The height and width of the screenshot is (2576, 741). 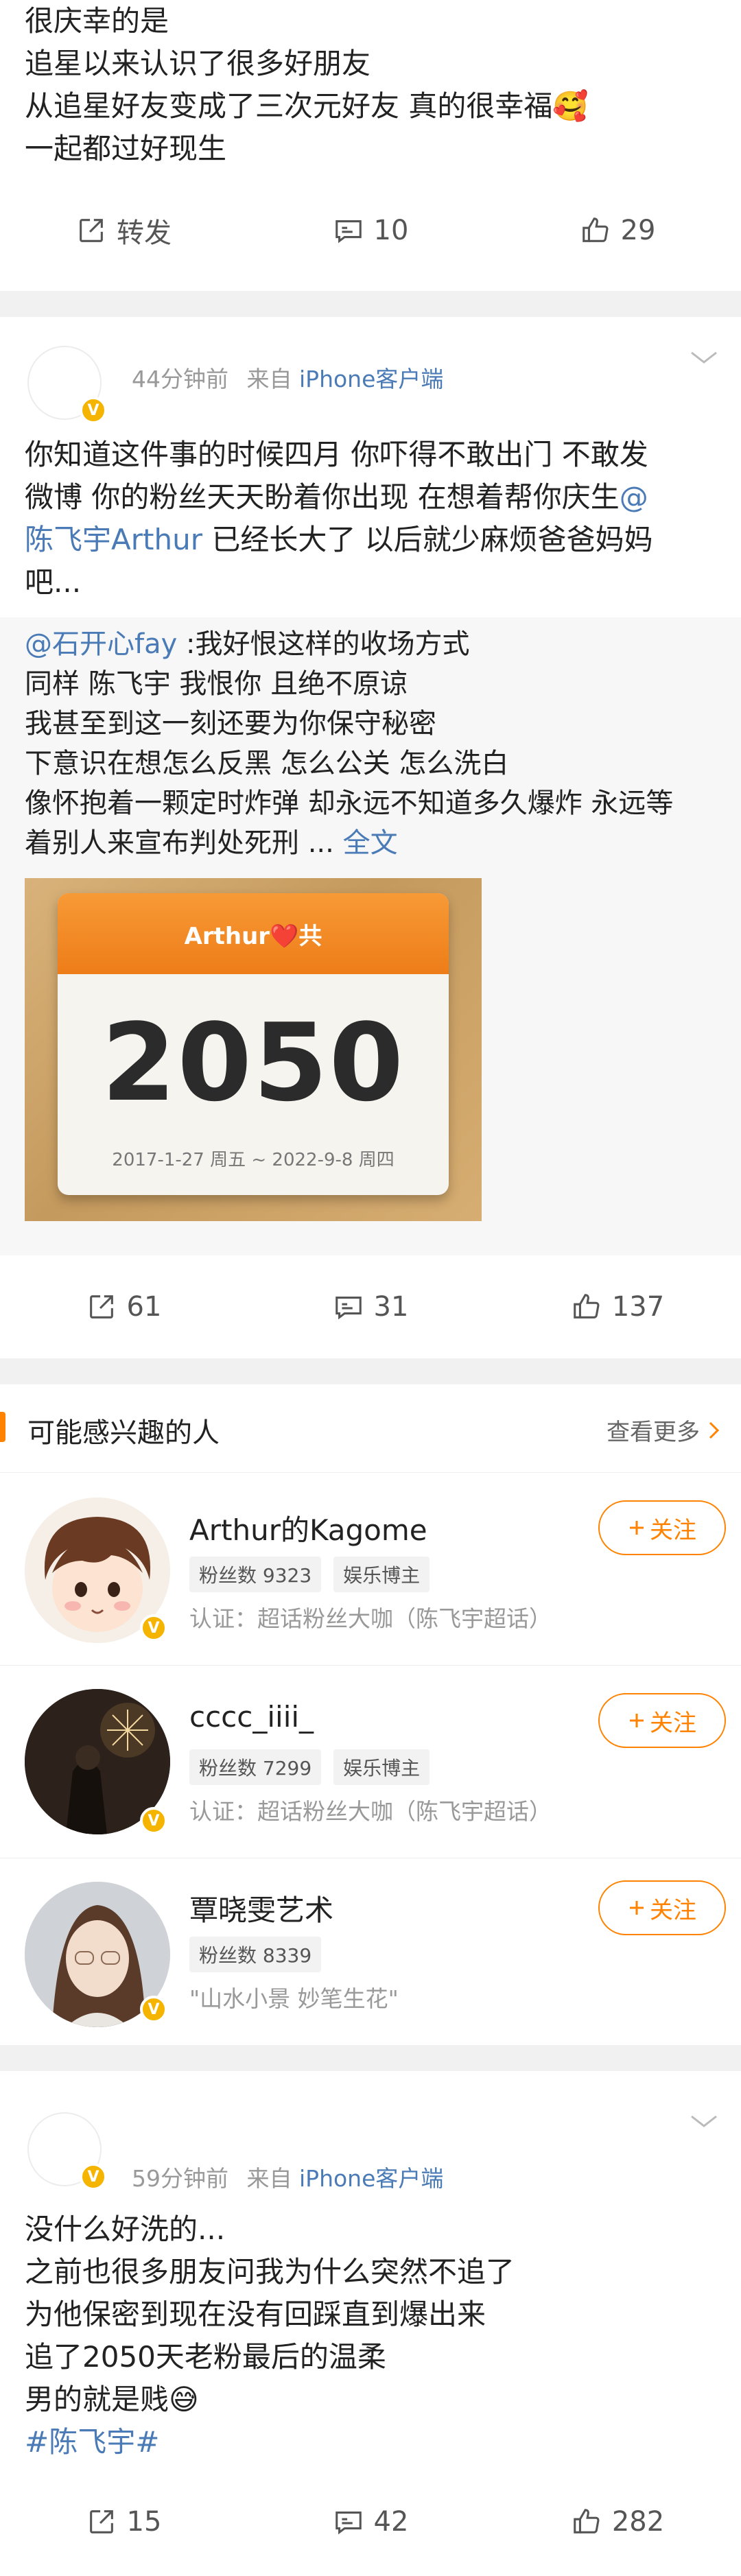 I want to click on hashtag-link: #陈飞宇#, so click(x=370, y=2442).